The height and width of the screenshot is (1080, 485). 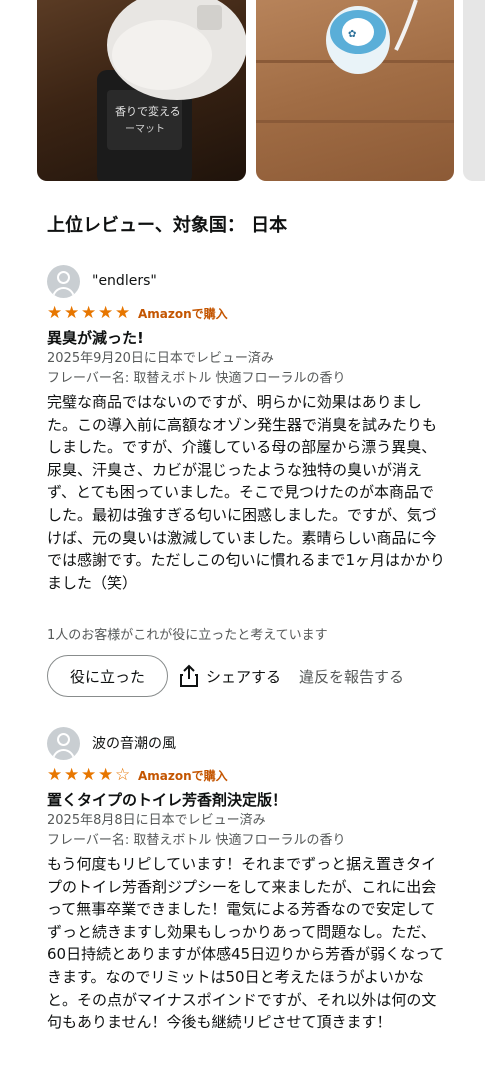 I want to click on share-label: シェアする, so click(x=244, y=676).